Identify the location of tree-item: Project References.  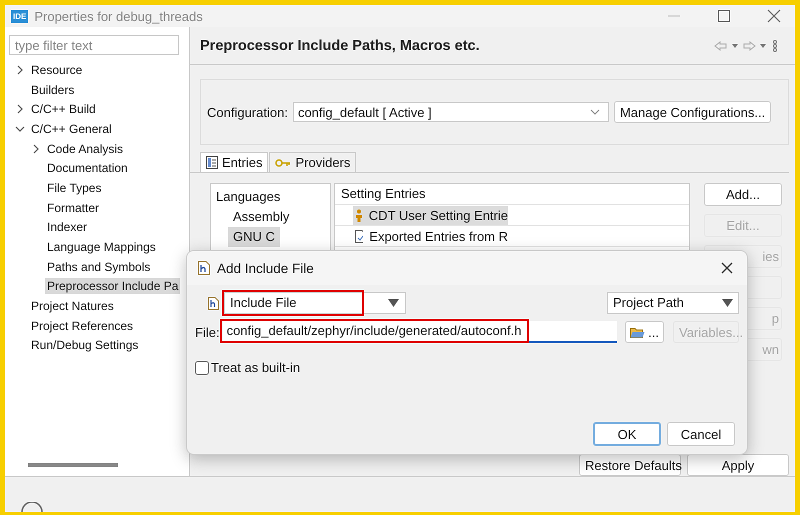
(82, 326).